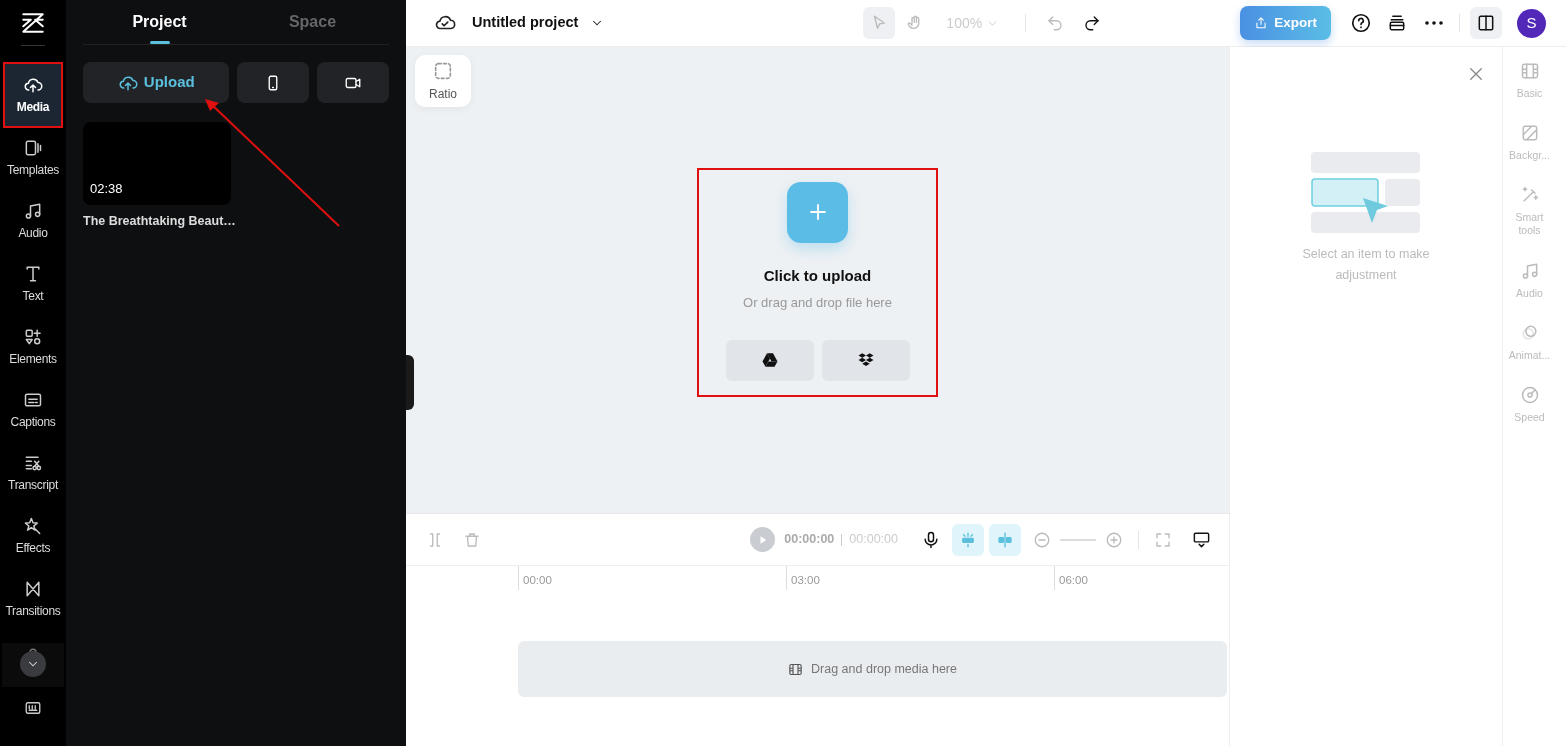 The height and width of the screenshot is (746, 1566). What do you see at coordinates (803, 578) in the screenshot?
I see `timestamp: 03:00` at bounding box center [803, 578].